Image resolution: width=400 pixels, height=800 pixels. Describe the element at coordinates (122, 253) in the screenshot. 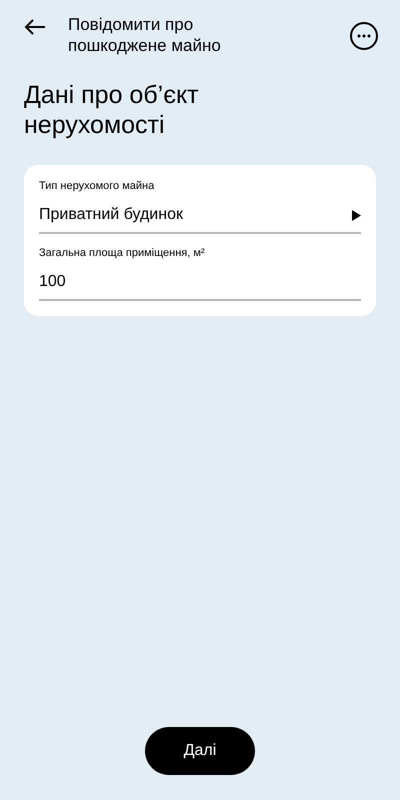

I see `field-label: Загальна площа приміщення, м²` at that location.